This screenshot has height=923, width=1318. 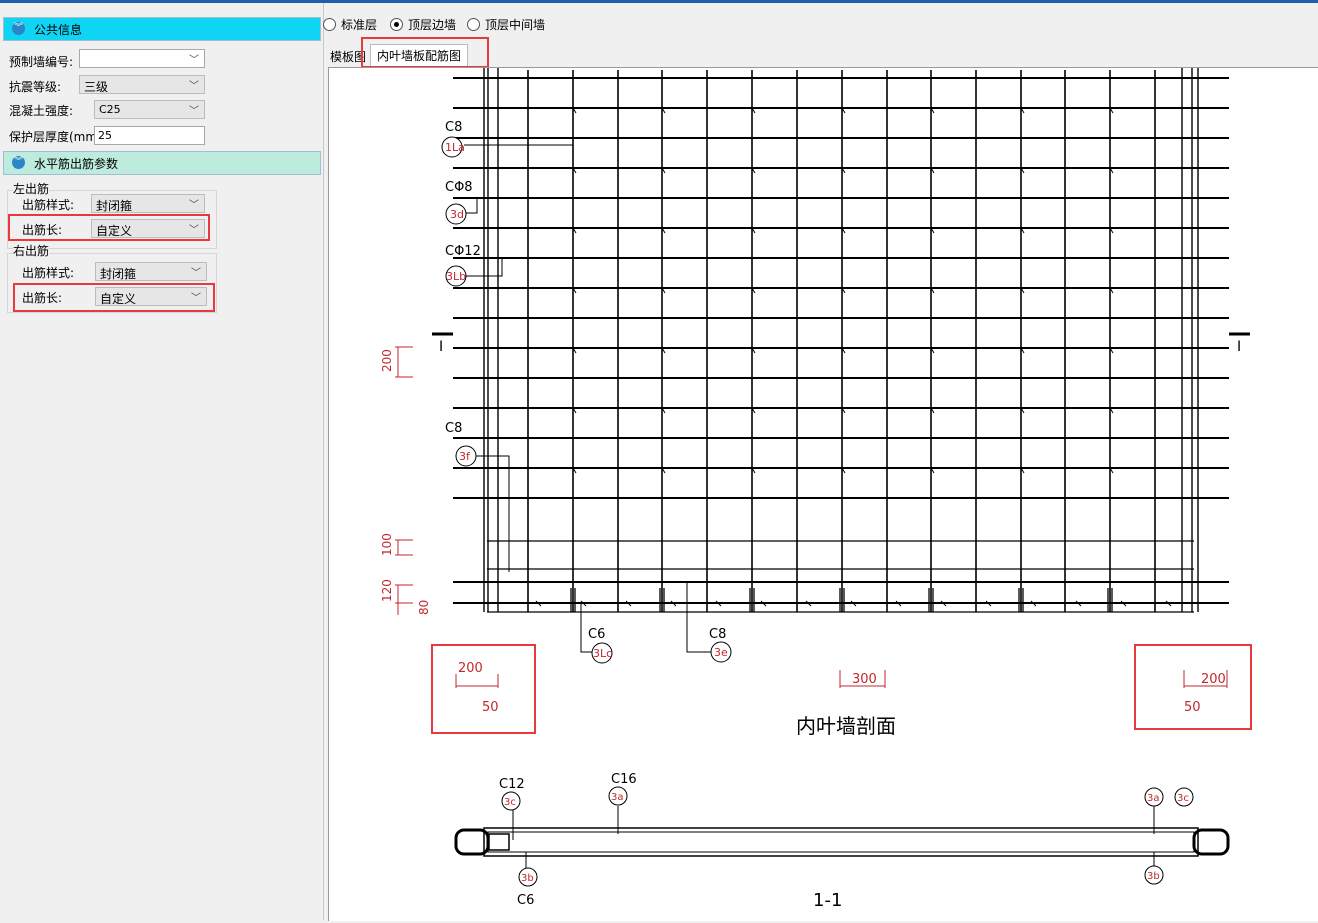 I want to click on cover-input: 25, so click(x=149, y=135).